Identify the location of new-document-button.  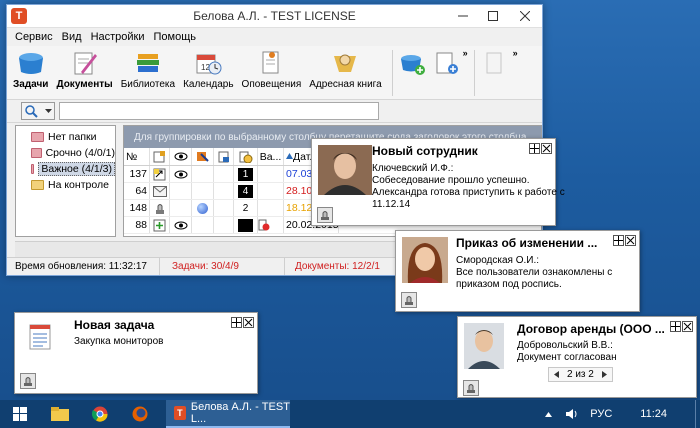
(447, 61).